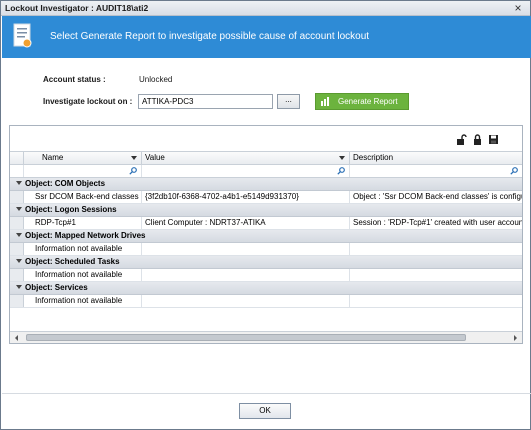 This screenshot has height=430, width=531. What do you see at coordinates (17, 338) in the screenshot?
I see `scroll-left-icon` at bounding box center [17, 338].